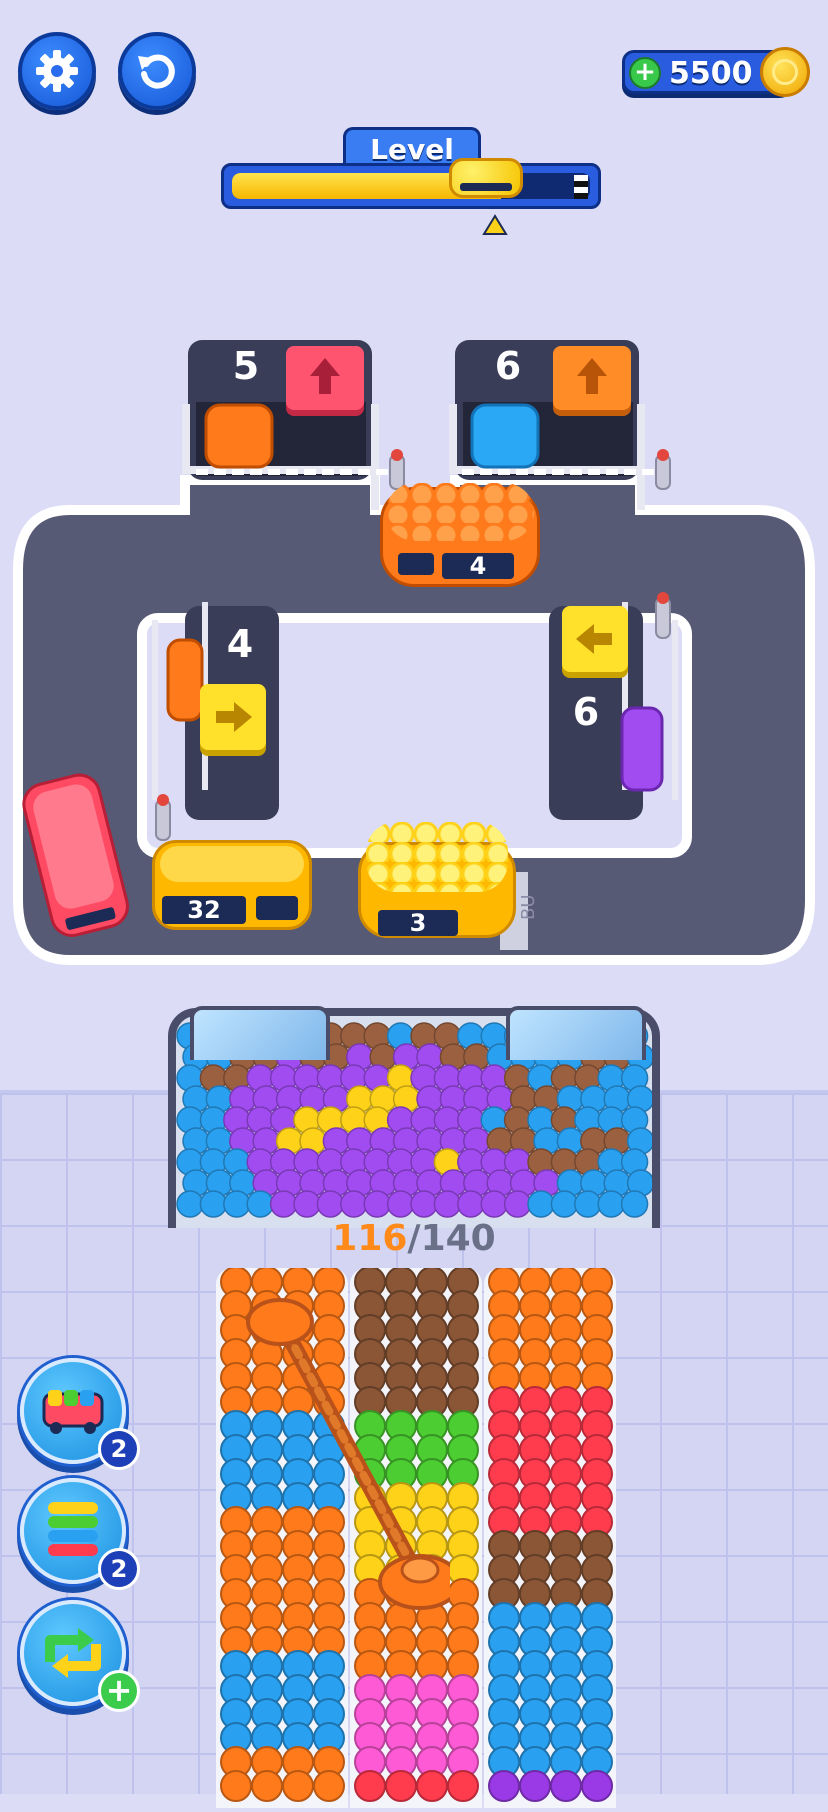 The height and width of the screenshot is (1812, 828). What do you see at coordinates (586, 712) in the screenshot?
I see `side-bay-right-number: 6` at bounding box center [586, 712].